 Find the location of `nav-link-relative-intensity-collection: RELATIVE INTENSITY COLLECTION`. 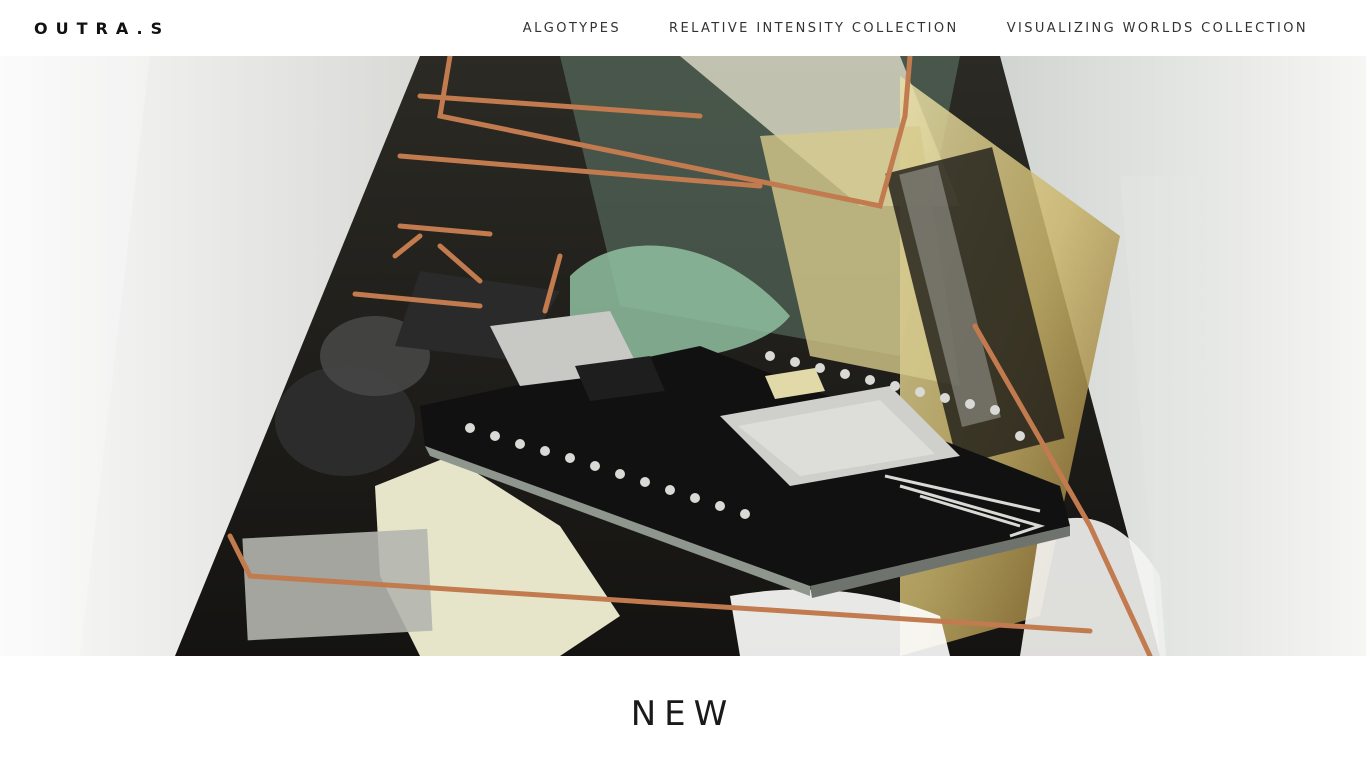

nav-link-relative-intensity-collection: RELATIVE INTENSITY COLLECTION is located at coordinates (814, 28).